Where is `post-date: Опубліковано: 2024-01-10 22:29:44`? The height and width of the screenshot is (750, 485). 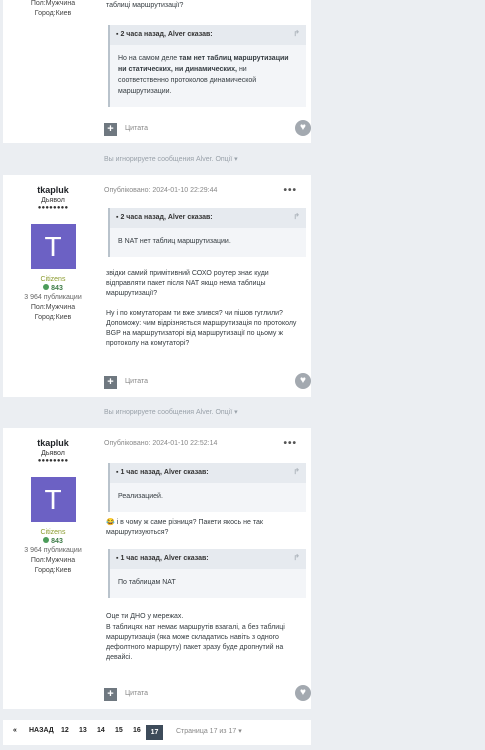
post-date: Опубліковано: 2024-01-10 22:29:44 is located at coordinates (160, 190).